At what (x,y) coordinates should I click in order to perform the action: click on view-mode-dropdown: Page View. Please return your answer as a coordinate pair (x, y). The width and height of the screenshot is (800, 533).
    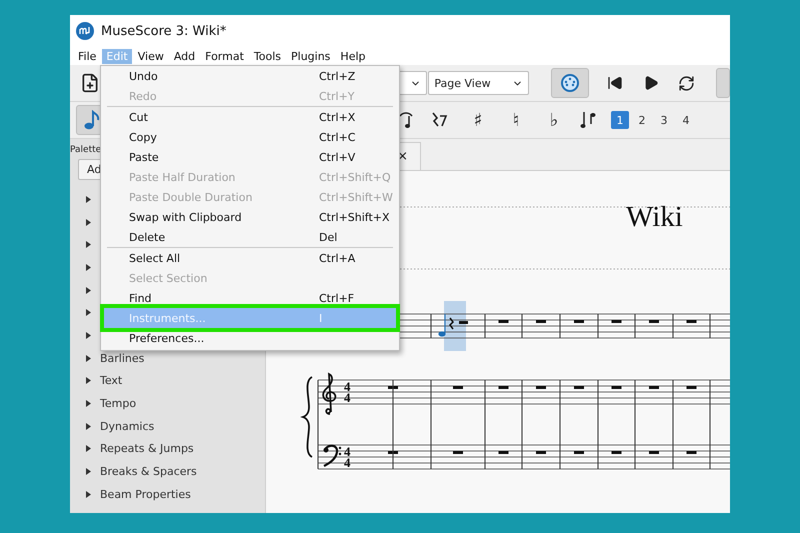
    Looking at the image, I should click on (479, 83).